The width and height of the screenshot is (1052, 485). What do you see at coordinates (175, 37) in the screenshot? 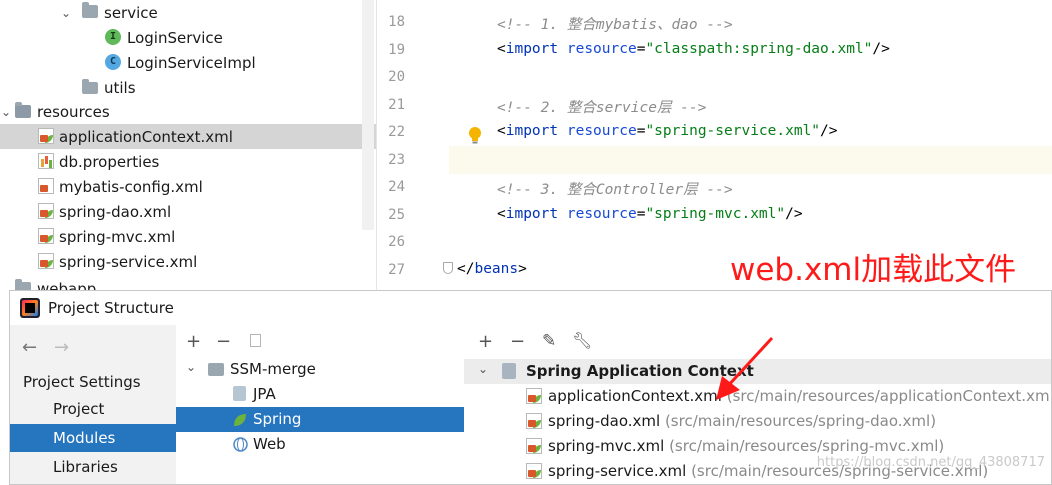
I see `tree-item-label: LoginService` at bounding box center [175, 37].